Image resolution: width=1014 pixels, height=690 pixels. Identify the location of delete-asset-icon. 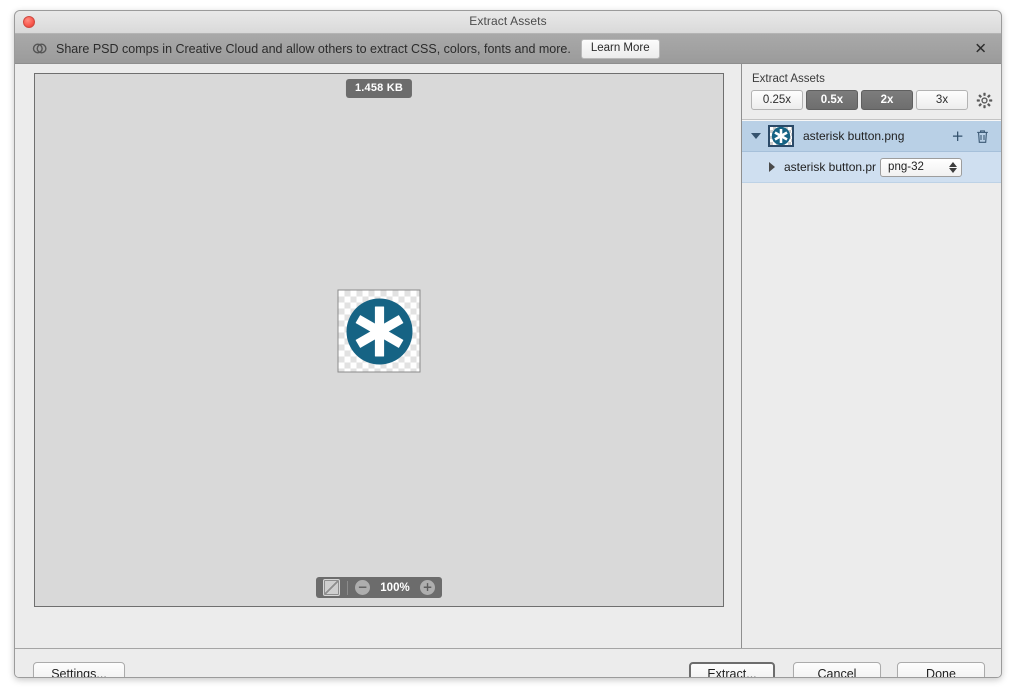
(982, 136).